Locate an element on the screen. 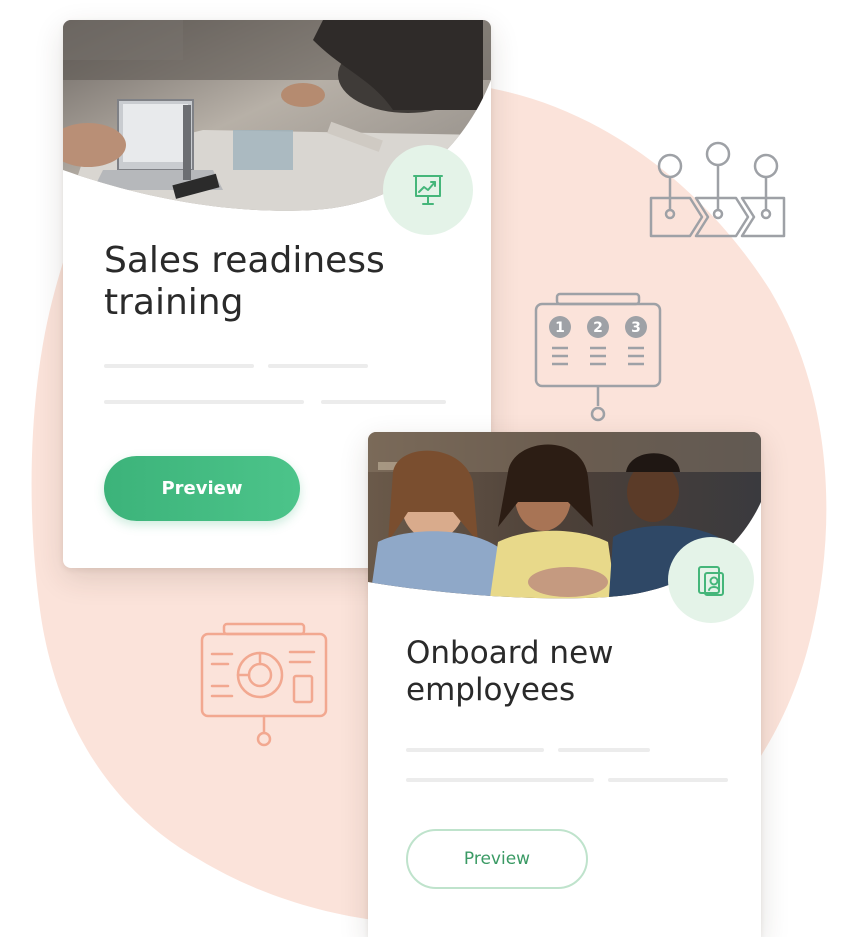 The width and height of the screenshot is (849, 937). analytics-board-icon is located at coordinates (264, 684).